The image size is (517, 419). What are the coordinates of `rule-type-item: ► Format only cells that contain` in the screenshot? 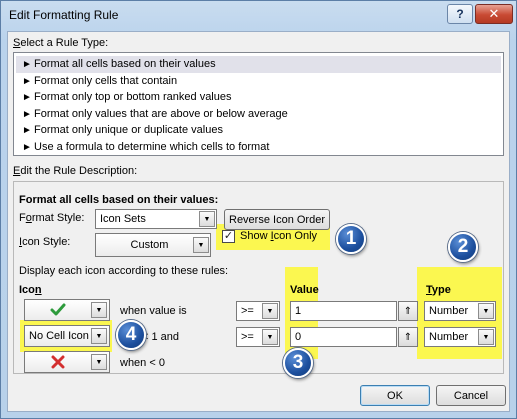 It's located at (258, 81).